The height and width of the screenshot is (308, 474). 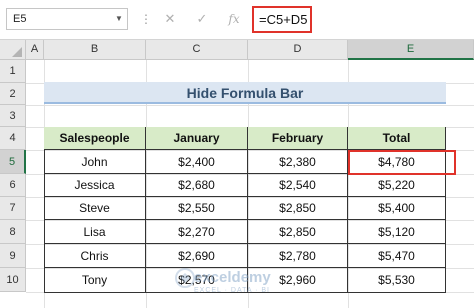 What do you see at coordinates (95, 232) in the screenshot?
I see `table-cell: Lisa` at bounding box center [95, 232].